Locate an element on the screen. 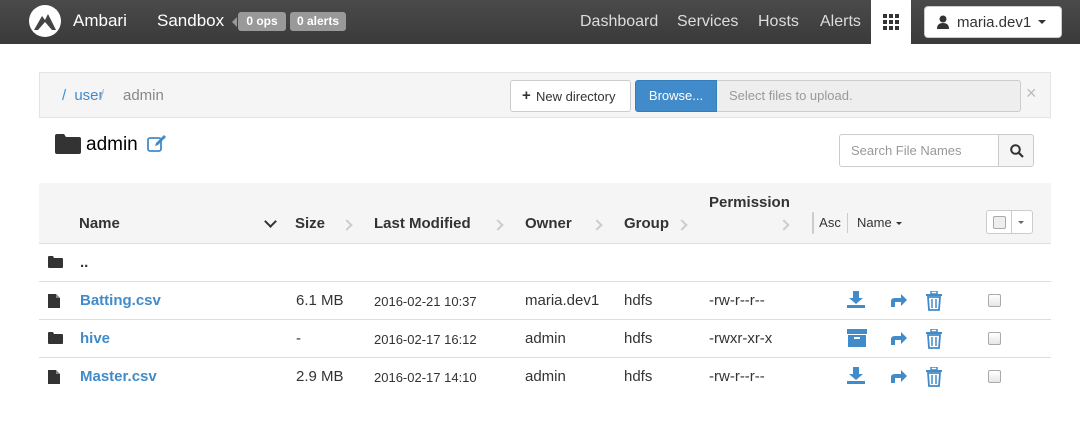 Image resolution: width=1080 pixels, height=445 pixels. select-all-checkbox is located at coordinates (999, 222).